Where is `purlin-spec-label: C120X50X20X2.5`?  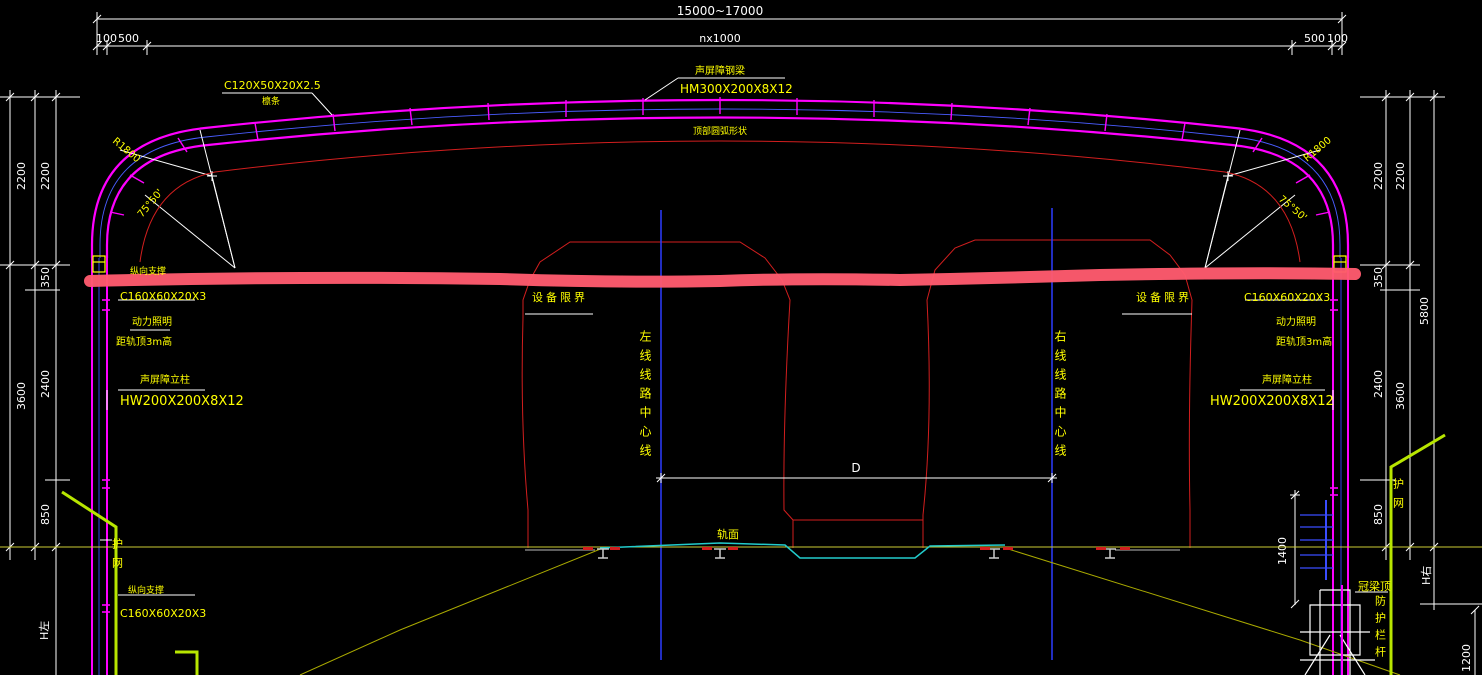 purlin-spec-label: C120X50X20X2.5 is located at coordinates (272, 85).